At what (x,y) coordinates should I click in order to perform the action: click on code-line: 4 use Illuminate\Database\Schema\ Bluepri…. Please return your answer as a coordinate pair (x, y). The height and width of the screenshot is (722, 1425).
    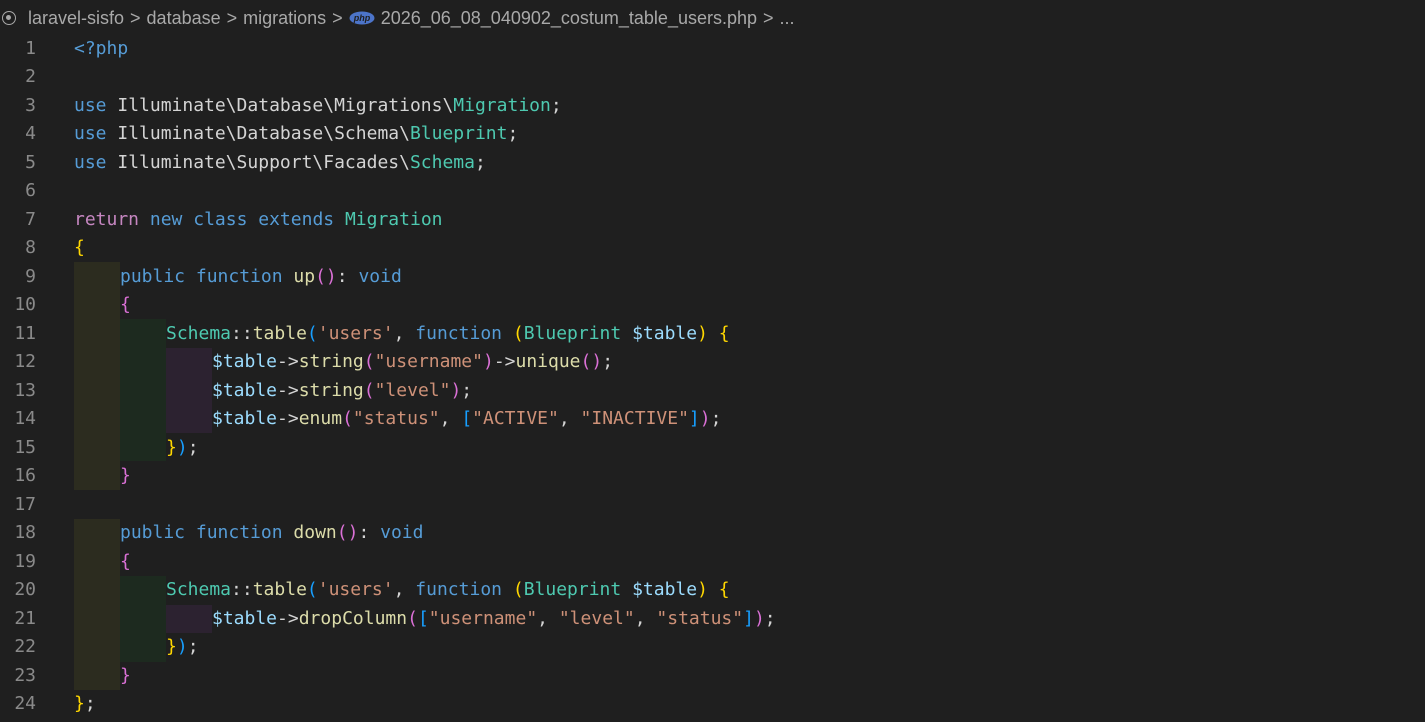
    Looking at the image, I should click on (712, 134).